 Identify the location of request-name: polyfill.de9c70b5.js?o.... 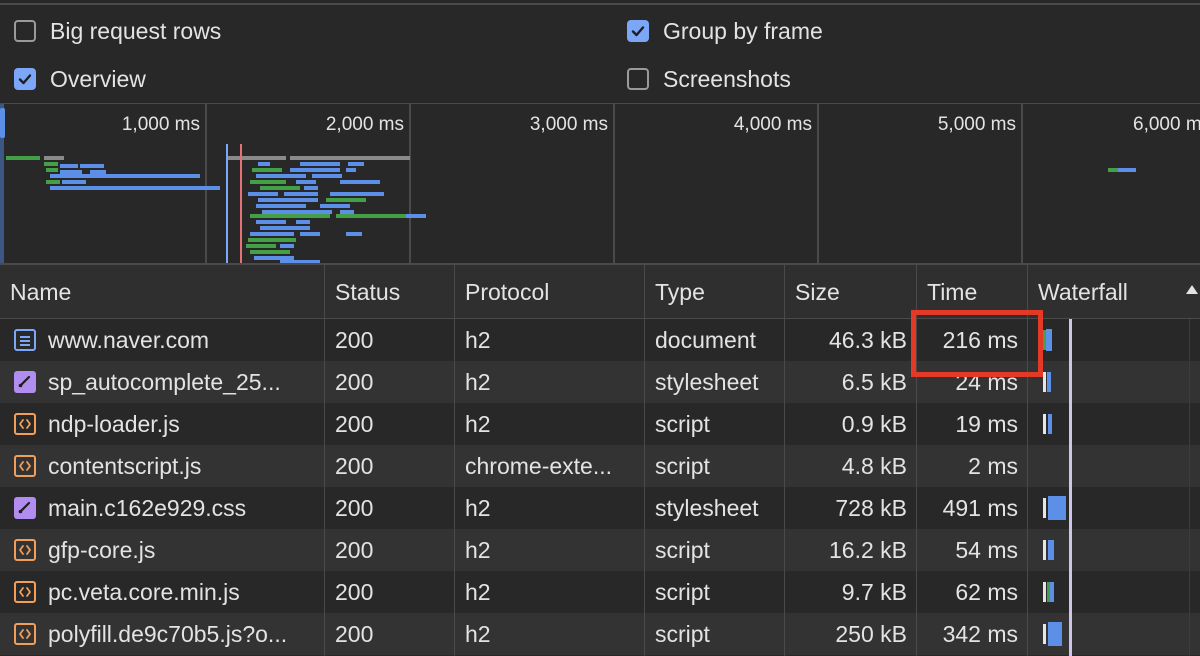
(162, 634).